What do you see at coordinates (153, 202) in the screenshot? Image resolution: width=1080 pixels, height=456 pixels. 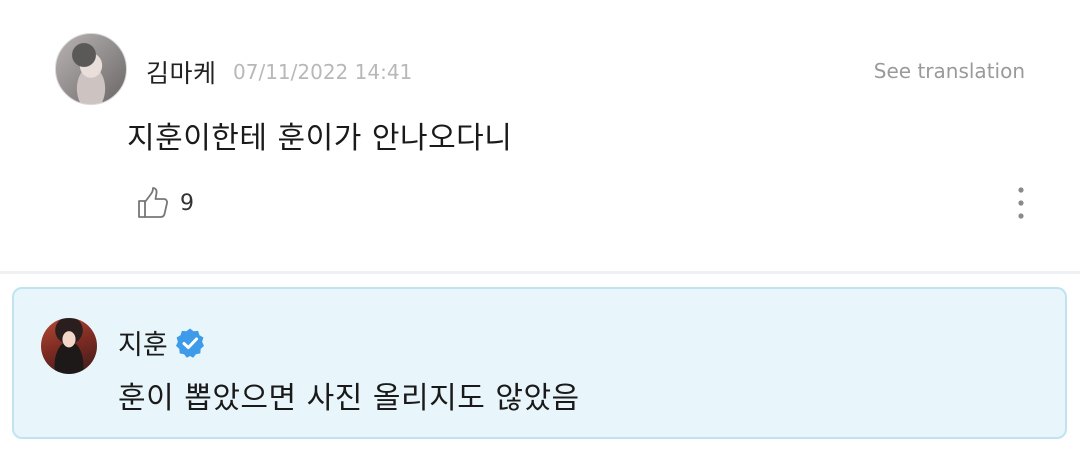 I see `thumbs-up-icon` at bounding box center [153, 202].